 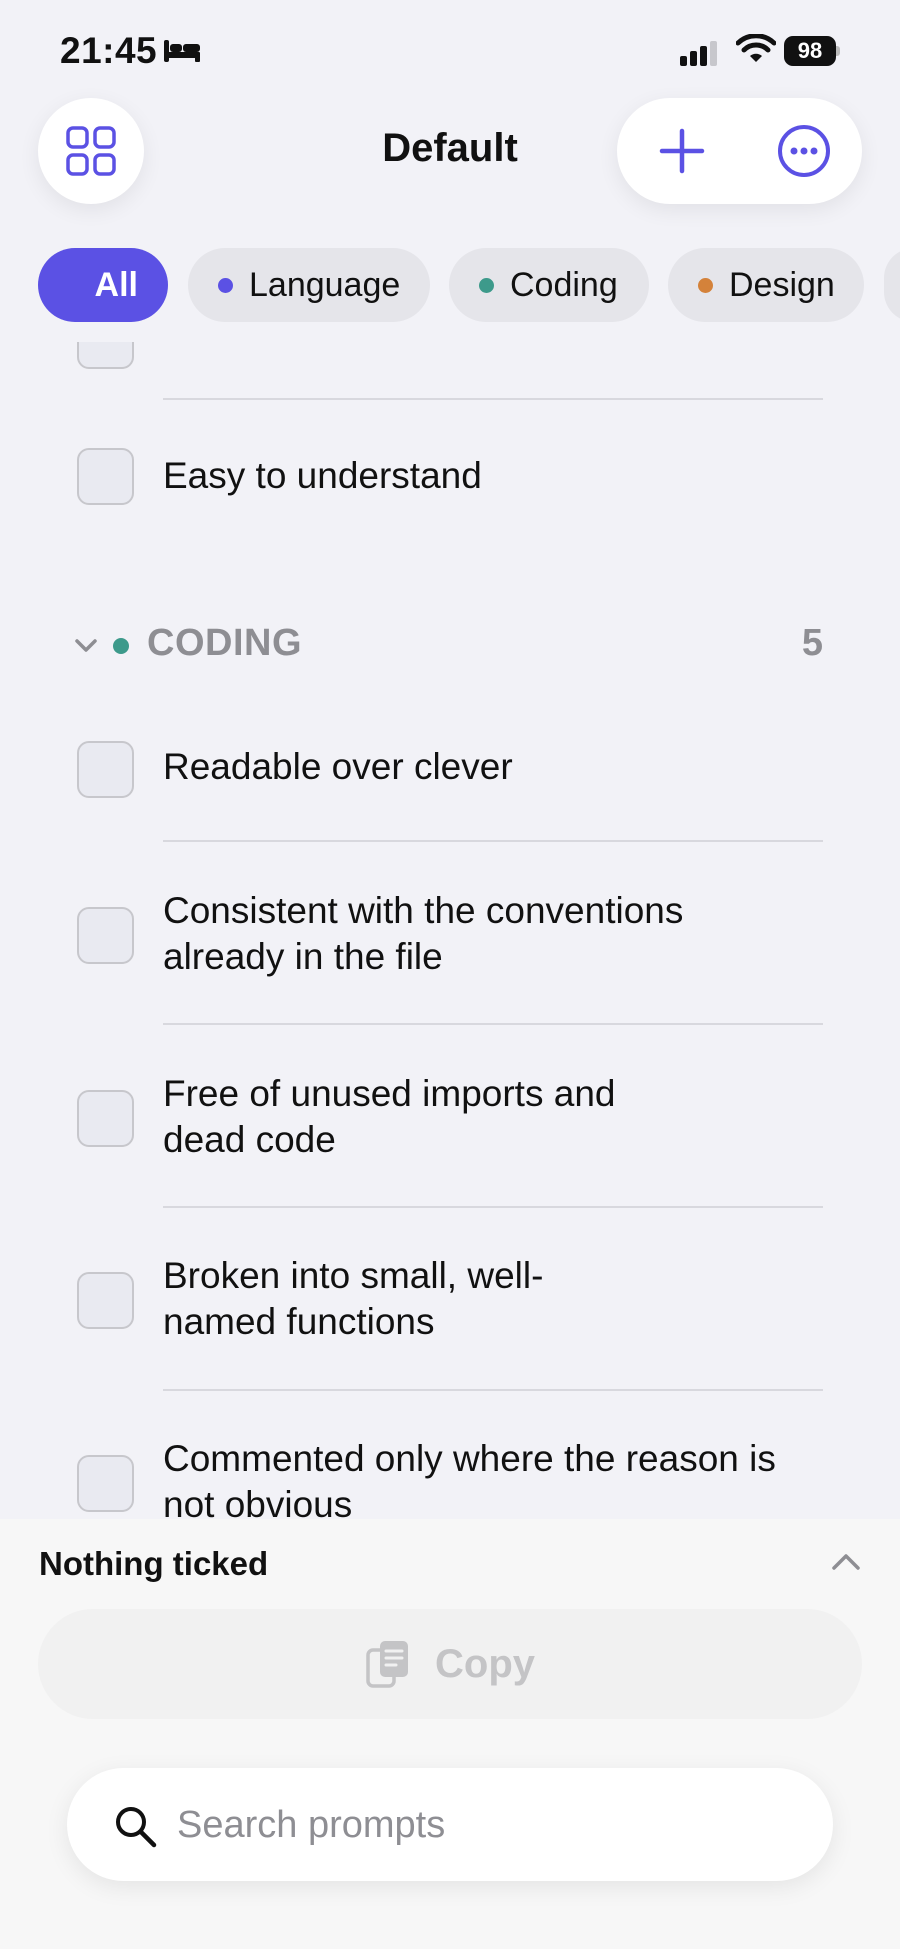 I want to click on filter-chip-overflow, so click(x=892, y=285).